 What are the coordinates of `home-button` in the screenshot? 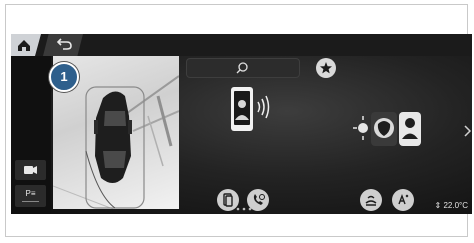 It's located at (26, 45).